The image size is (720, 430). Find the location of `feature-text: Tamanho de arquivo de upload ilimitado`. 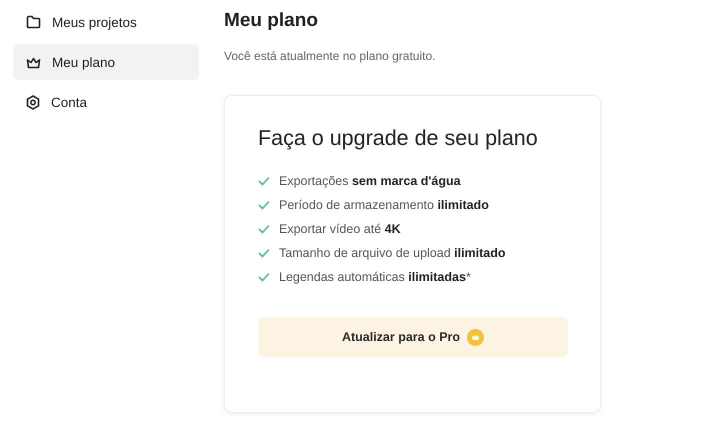

feature-text: Tamanho de arquivo de upload ilimitado is located at coordinates (392, 253).